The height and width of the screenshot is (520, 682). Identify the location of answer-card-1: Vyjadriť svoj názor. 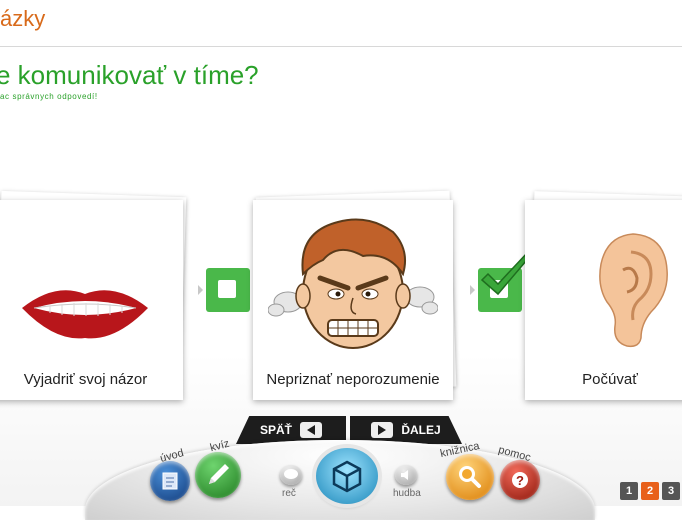
(91, 300).